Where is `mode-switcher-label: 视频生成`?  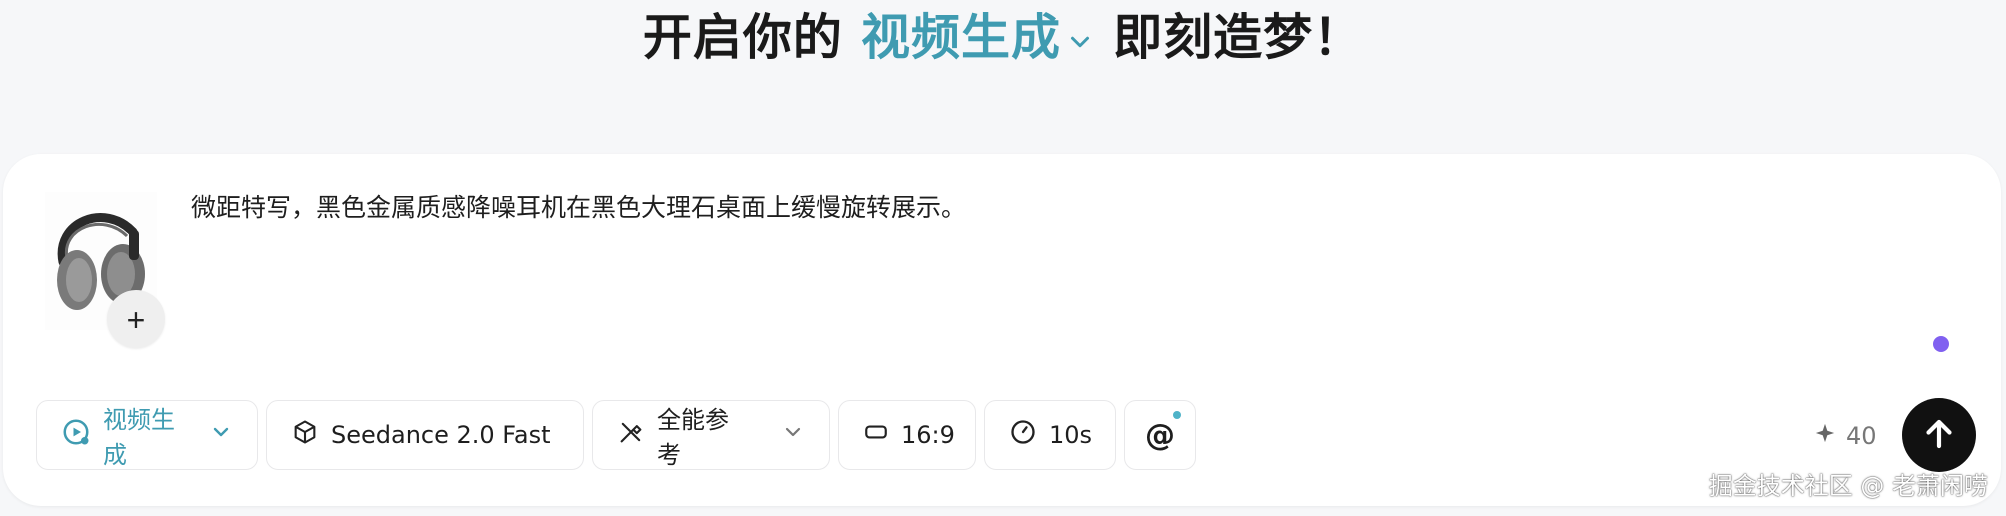
mode-switcher-label: 视频生成 is located at coordinates (960, 37).